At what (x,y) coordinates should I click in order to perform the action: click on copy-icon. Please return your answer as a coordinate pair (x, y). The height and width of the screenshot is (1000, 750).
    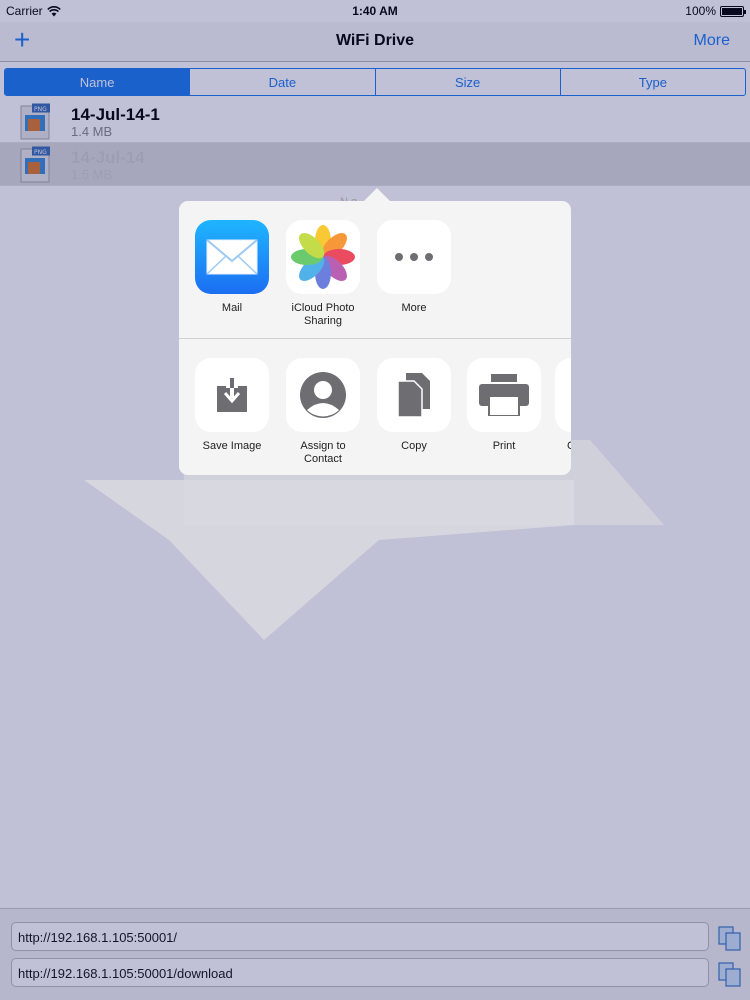
    Looking at the image, I should click on (414, 395).